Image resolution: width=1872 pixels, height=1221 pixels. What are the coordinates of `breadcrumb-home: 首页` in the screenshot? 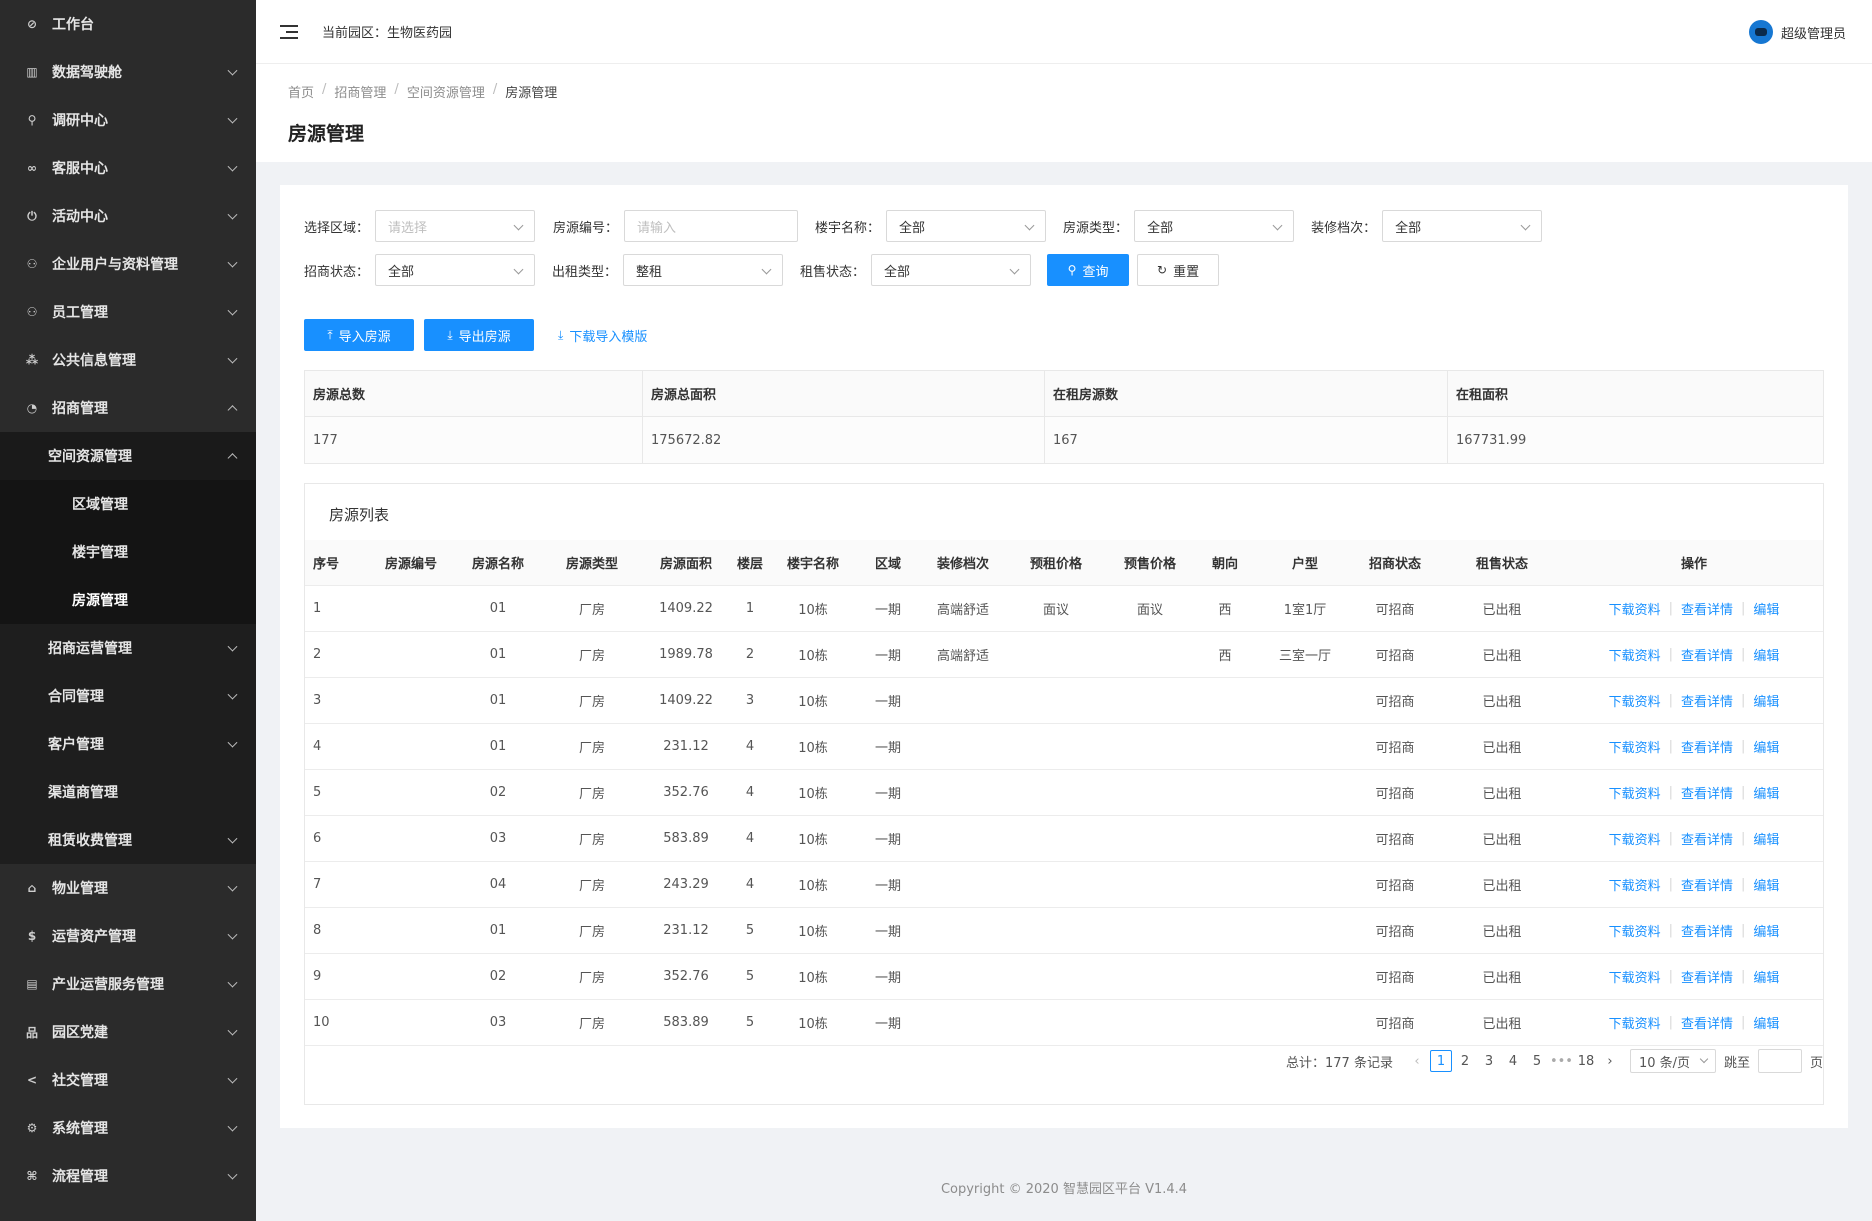 It's located at (301, 91).